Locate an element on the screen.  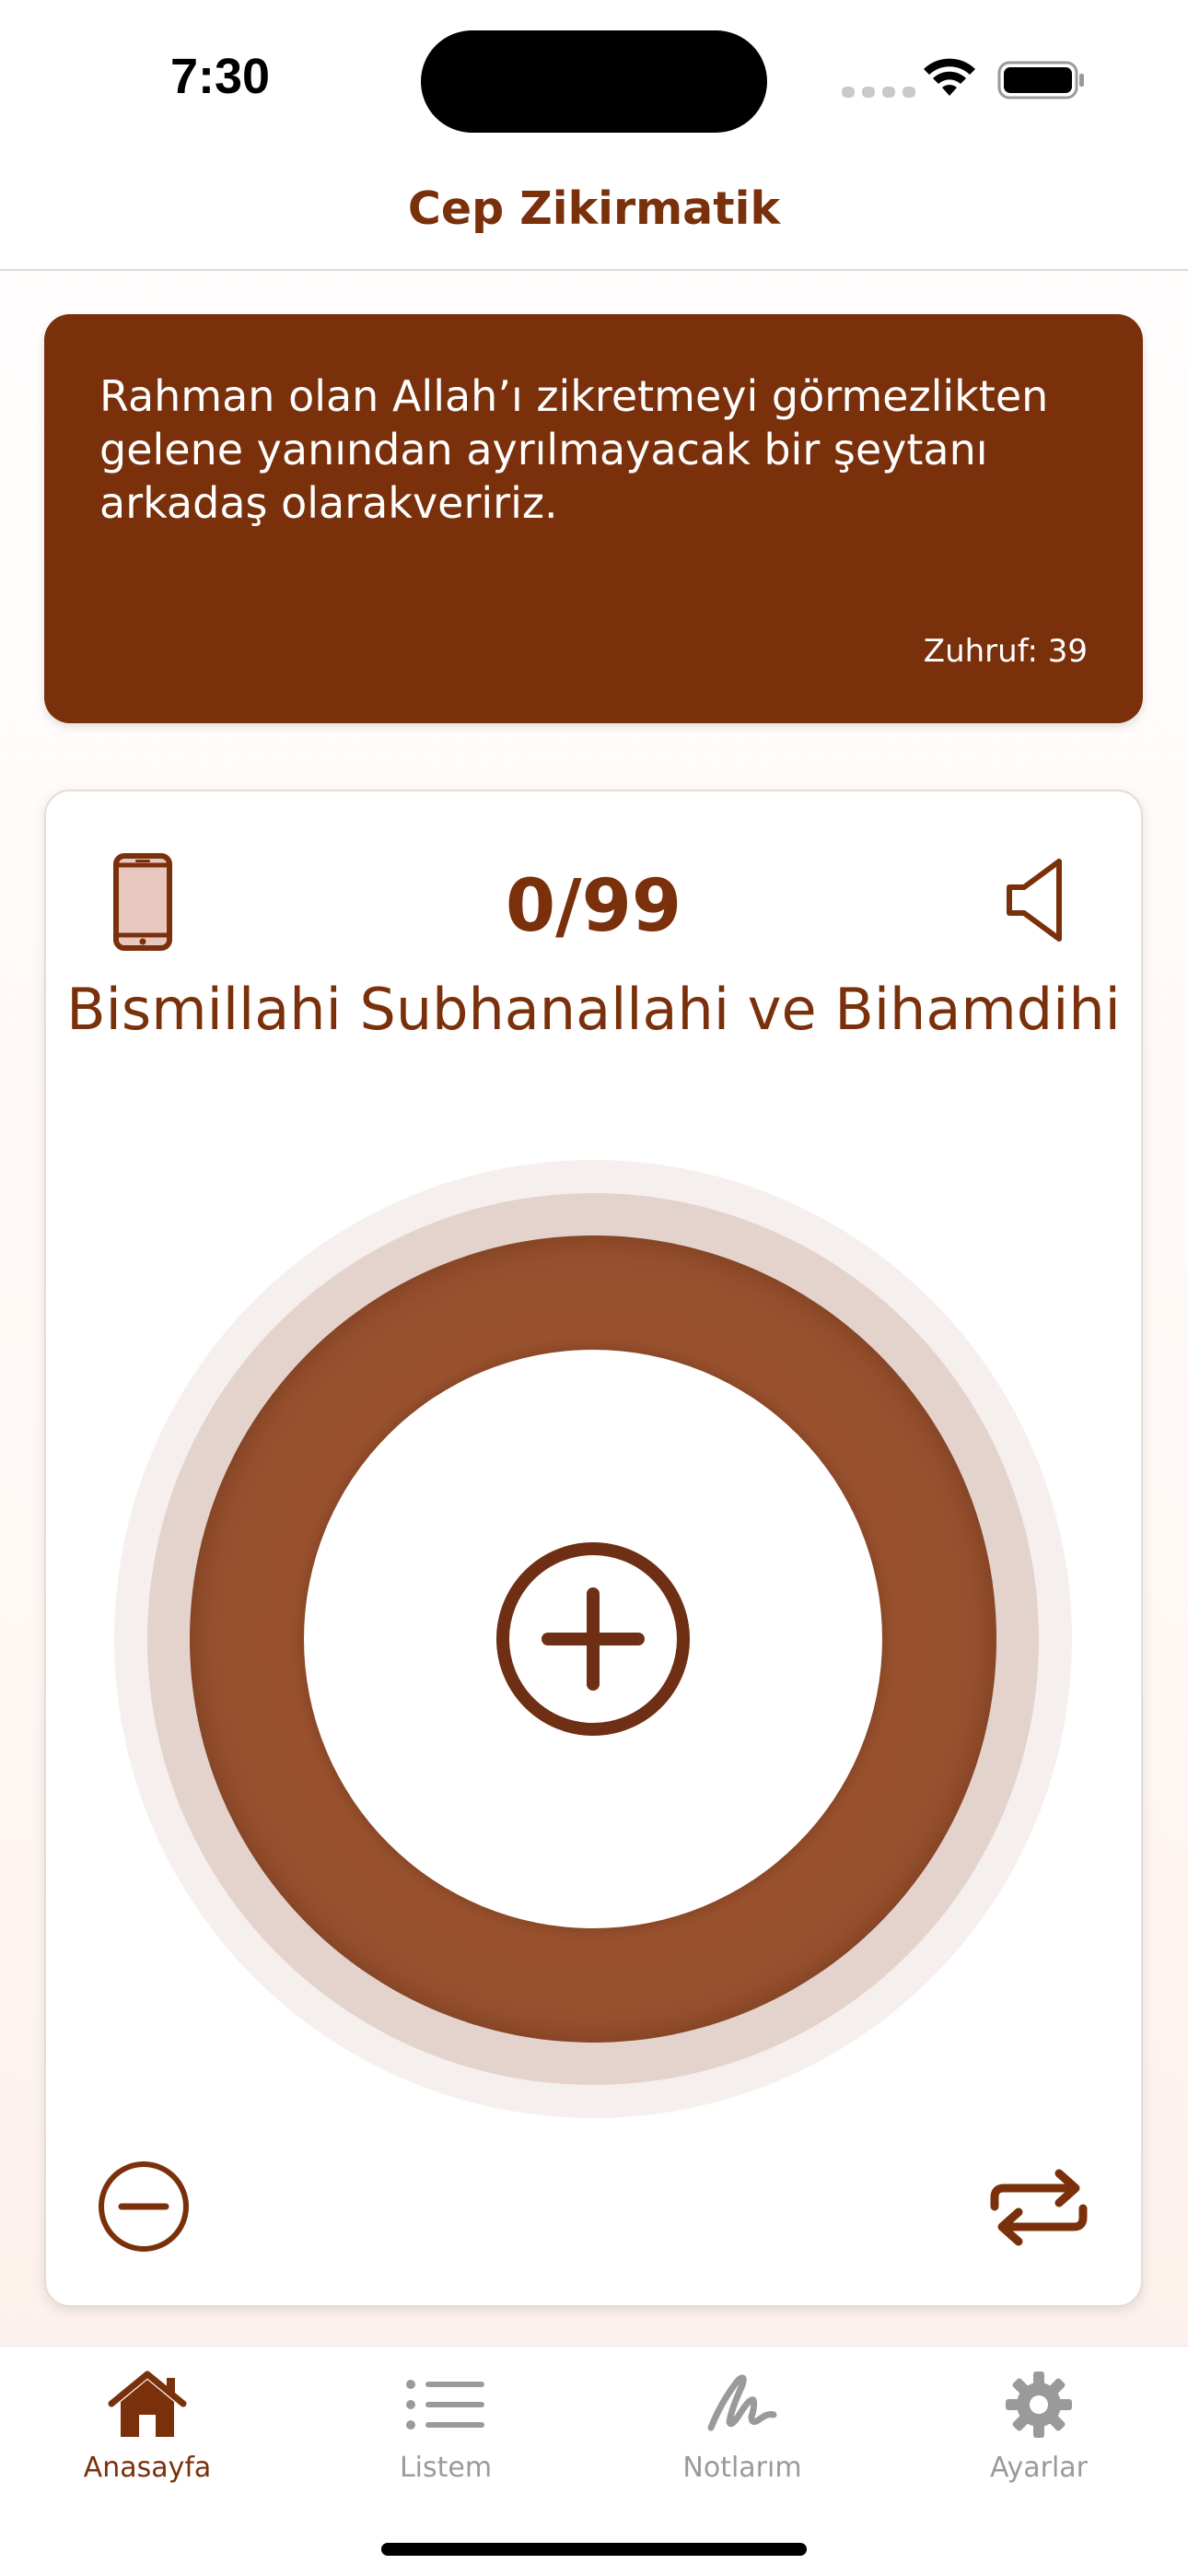
tab-bar: Anasayfa Listem Notlarım Ayarlar is located at coordinates (594, 2461).